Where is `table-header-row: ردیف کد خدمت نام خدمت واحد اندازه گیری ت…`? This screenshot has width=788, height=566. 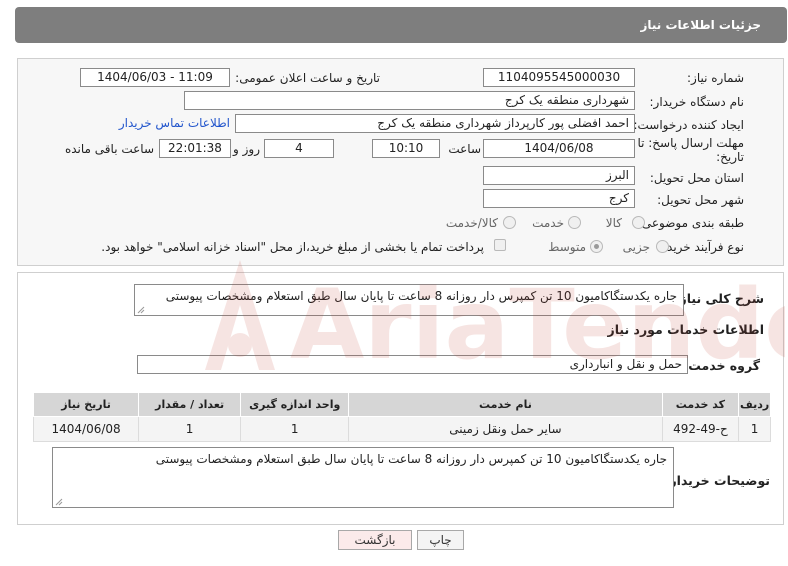
table-header-row: ردیف کد خدمت نام خدمت واحد اندازه گیری ت… is located at coordinates (401, 404).